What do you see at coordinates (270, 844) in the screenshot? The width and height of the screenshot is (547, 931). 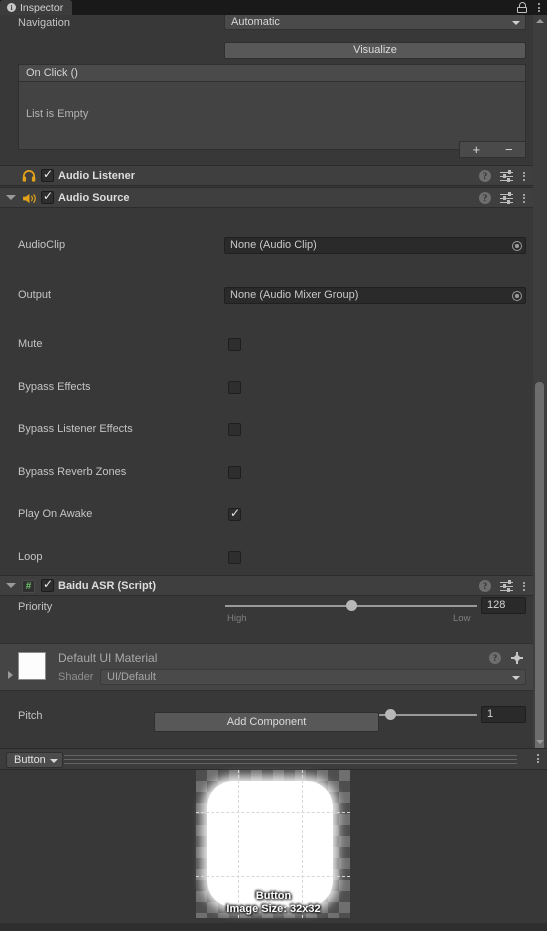 I see `sprite-image` at bounding box center [270, 844].